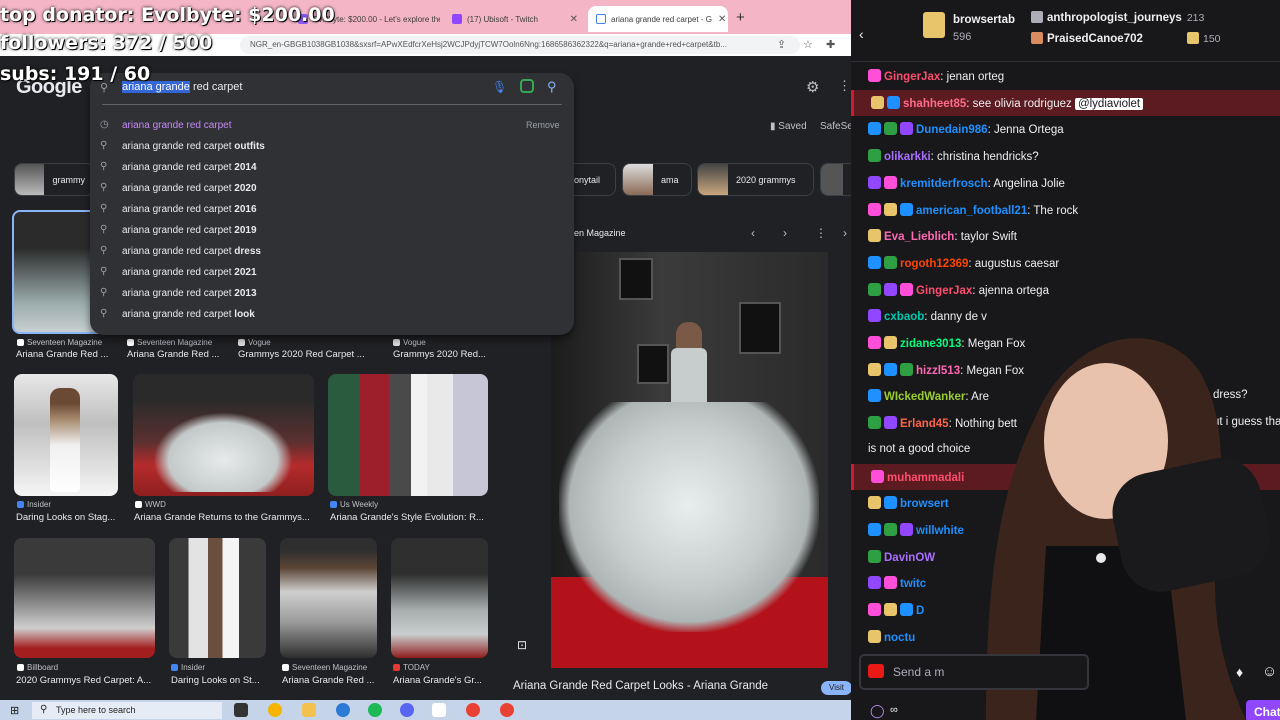 The width and height of the screenshot is (1280, 720). What do you see at coordinates (275, 710) in the screenshot?
I see `chrome-icon` at bounding box center [275, 710].